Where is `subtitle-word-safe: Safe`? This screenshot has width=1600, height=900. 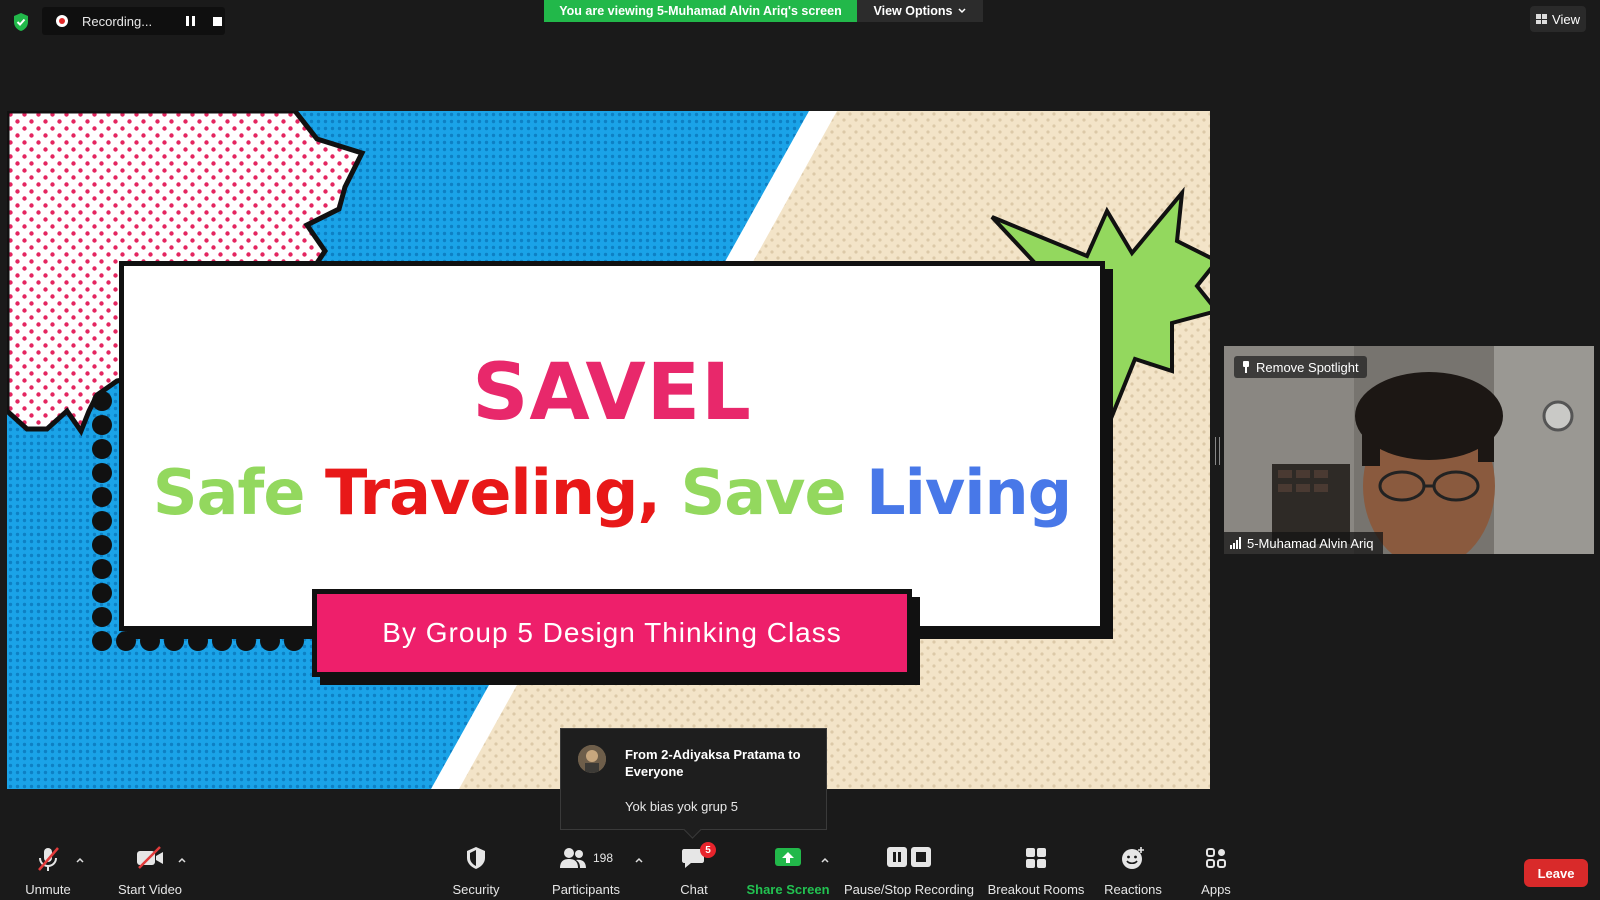 subtitle-word-safe: Safe is located at coordinates (229, 492).